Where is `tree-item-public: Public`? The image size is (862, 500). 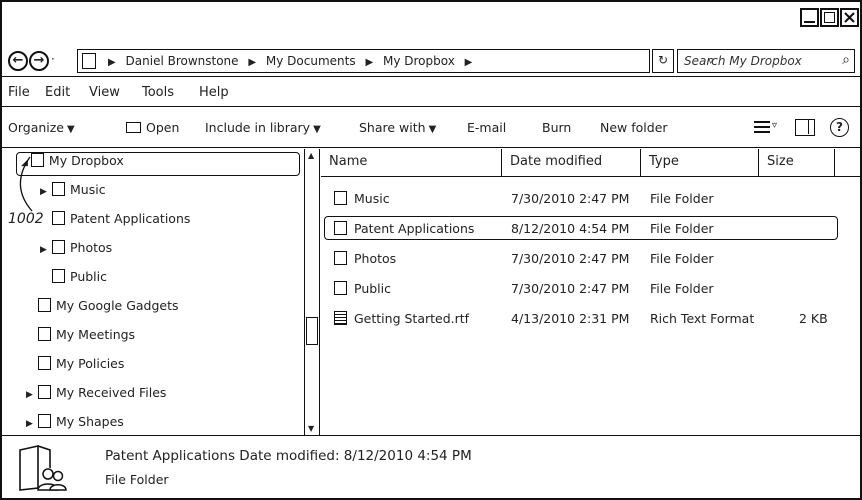 tree-item-public: Public is located at coordinates (79, 282).